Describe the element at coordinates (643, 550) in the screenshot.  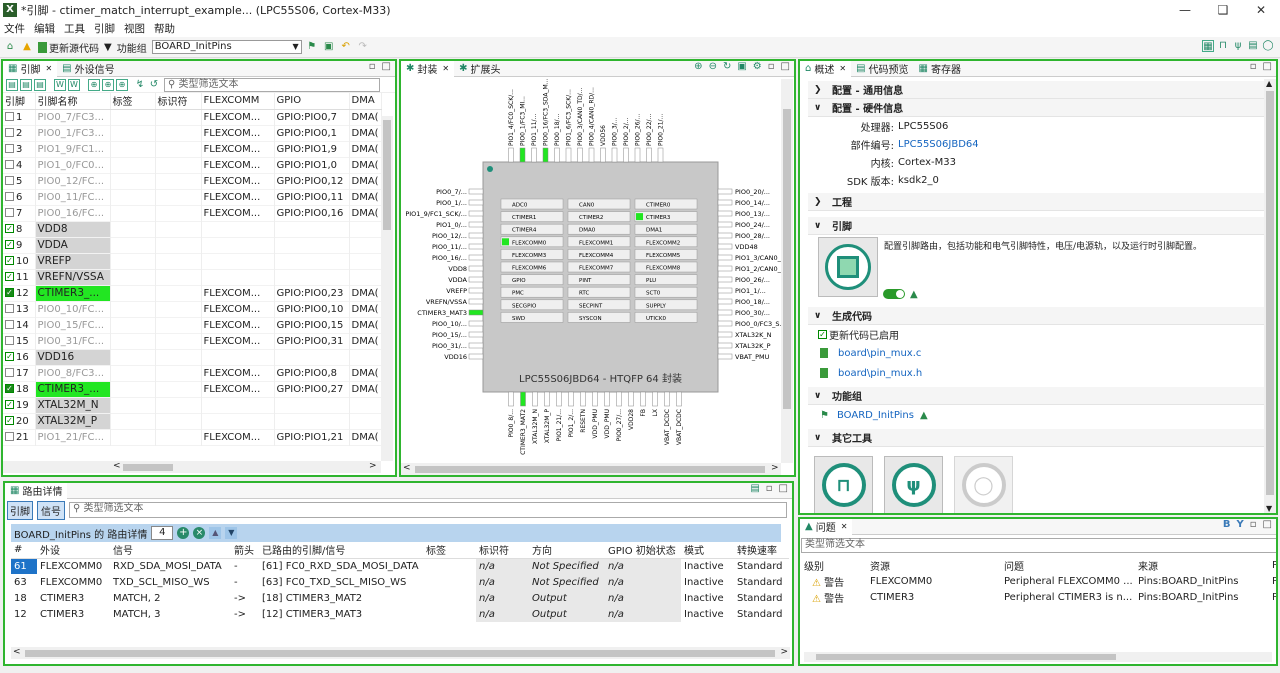
I see `col-gpio-init: GPIO 初始状态` at that location.